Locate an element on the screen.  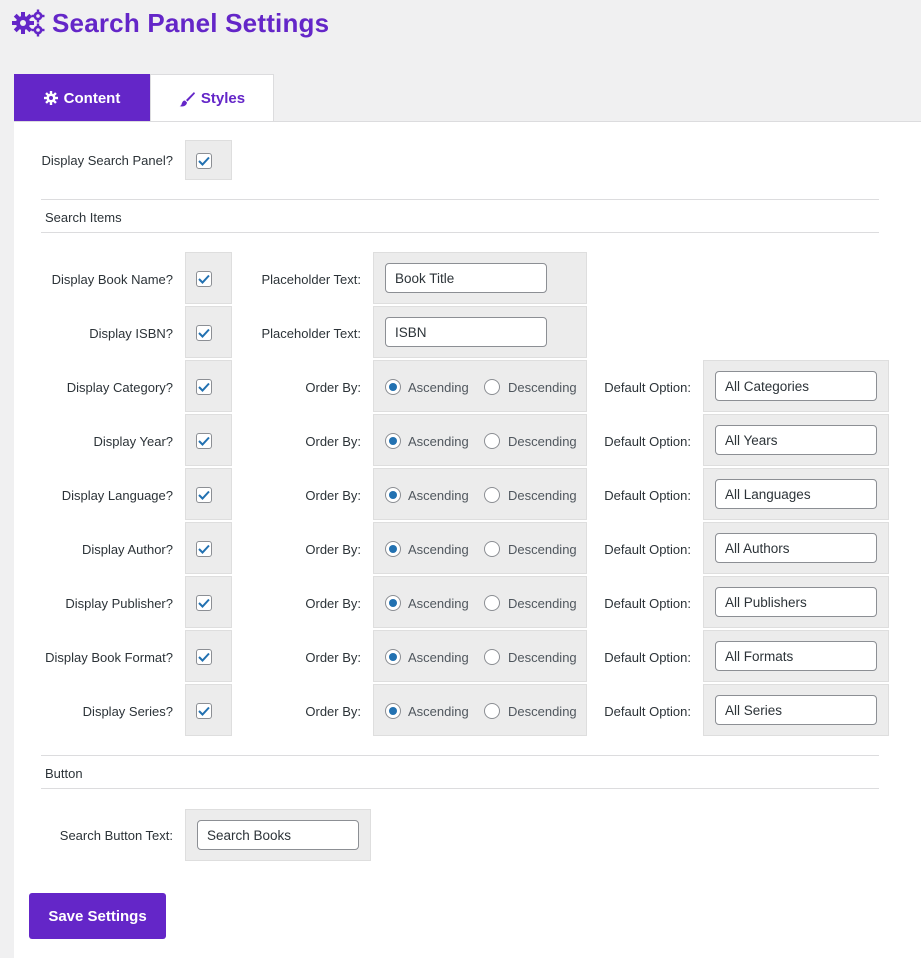
section-title-search-items: Search Items is located at coordinates (83, 217).